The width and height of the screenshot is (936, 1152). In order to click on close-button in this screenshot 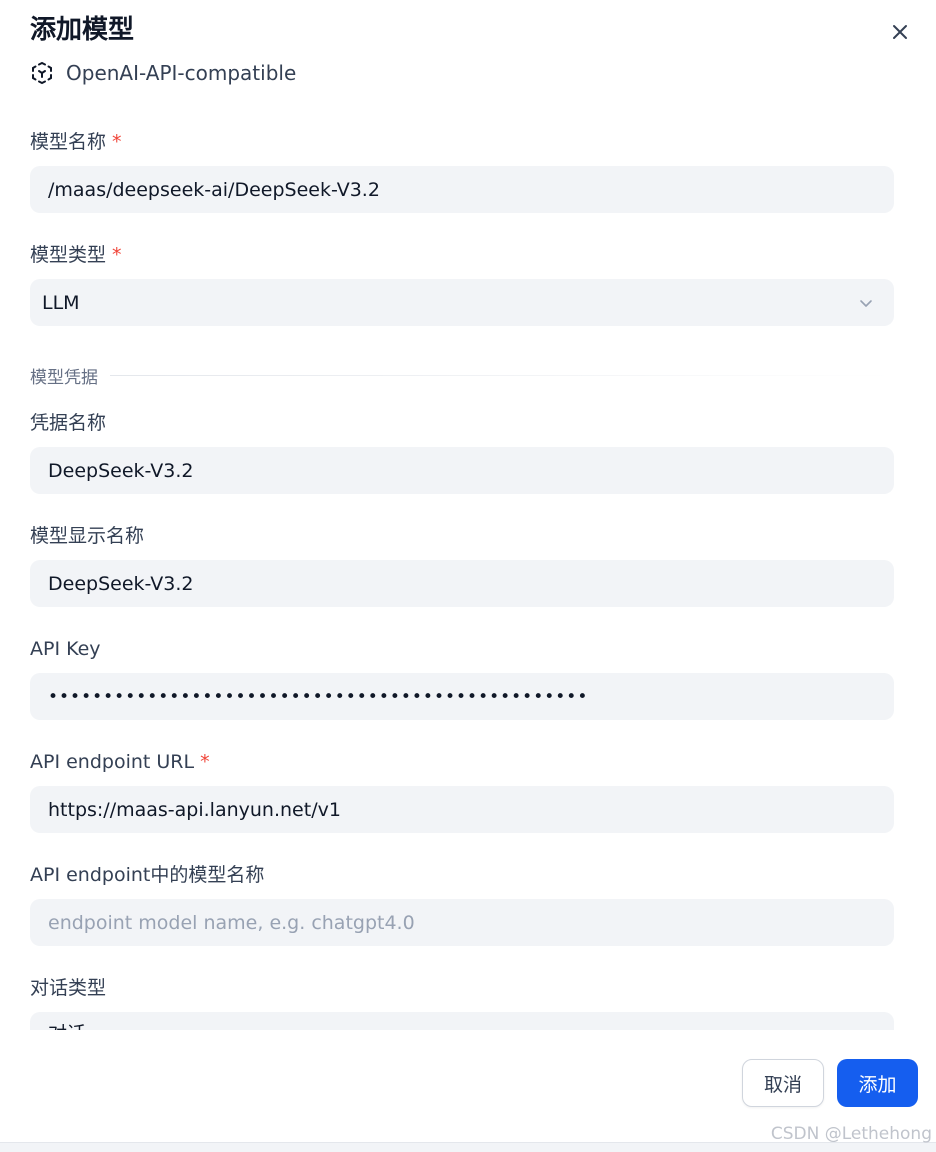, I will do `click(900, 32)`.